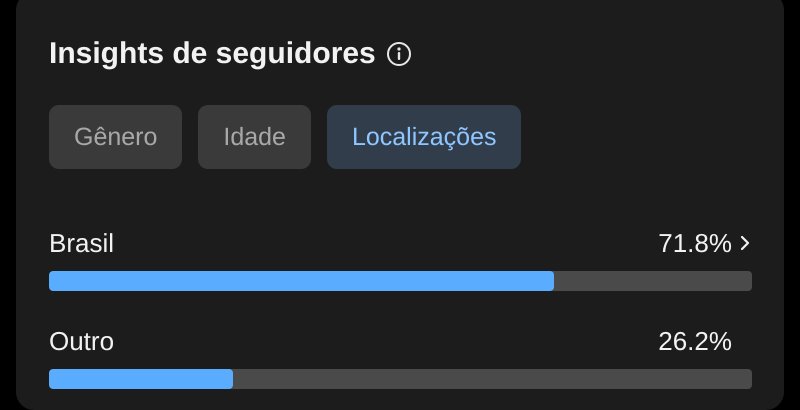 This screenshot has height=410, width=800. What do you see at coordinates (745, 243) in the screenshot?
I see `chevron-right-icon` at bounding box center [745, 243].